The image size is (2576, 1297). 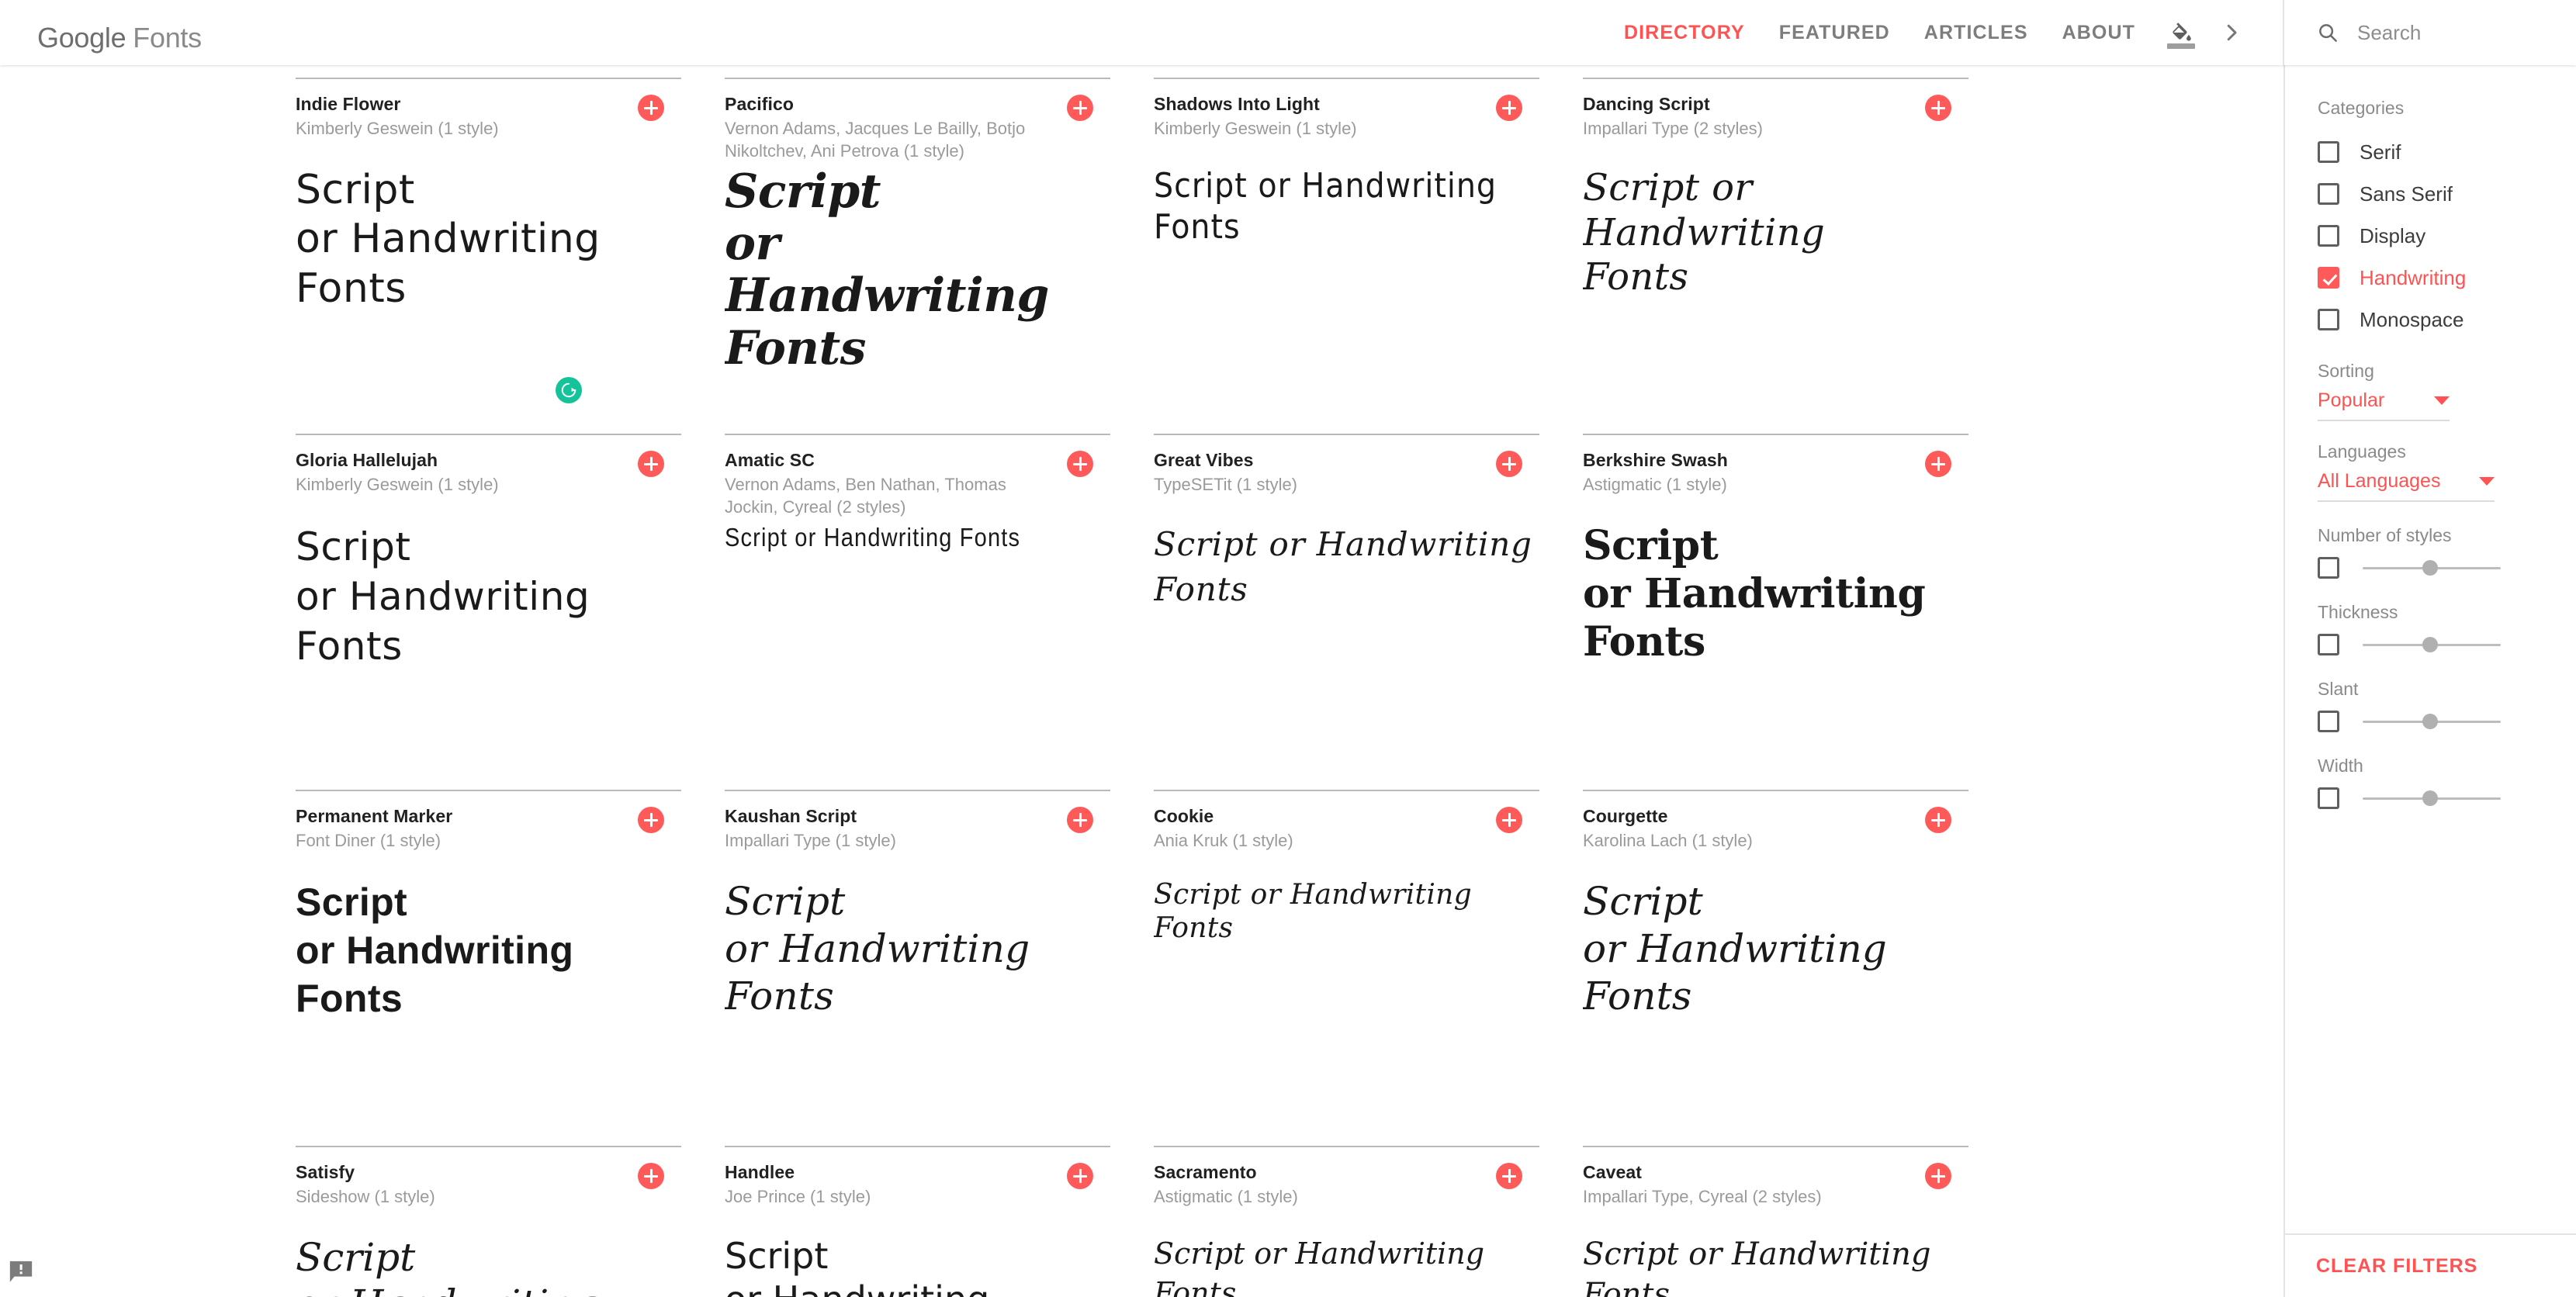 What do you see at coordinates (2385, 535) in the screenshot?
I see `slider-label-number-of-styles: Number of styles` at bounding box center [2385, 535].